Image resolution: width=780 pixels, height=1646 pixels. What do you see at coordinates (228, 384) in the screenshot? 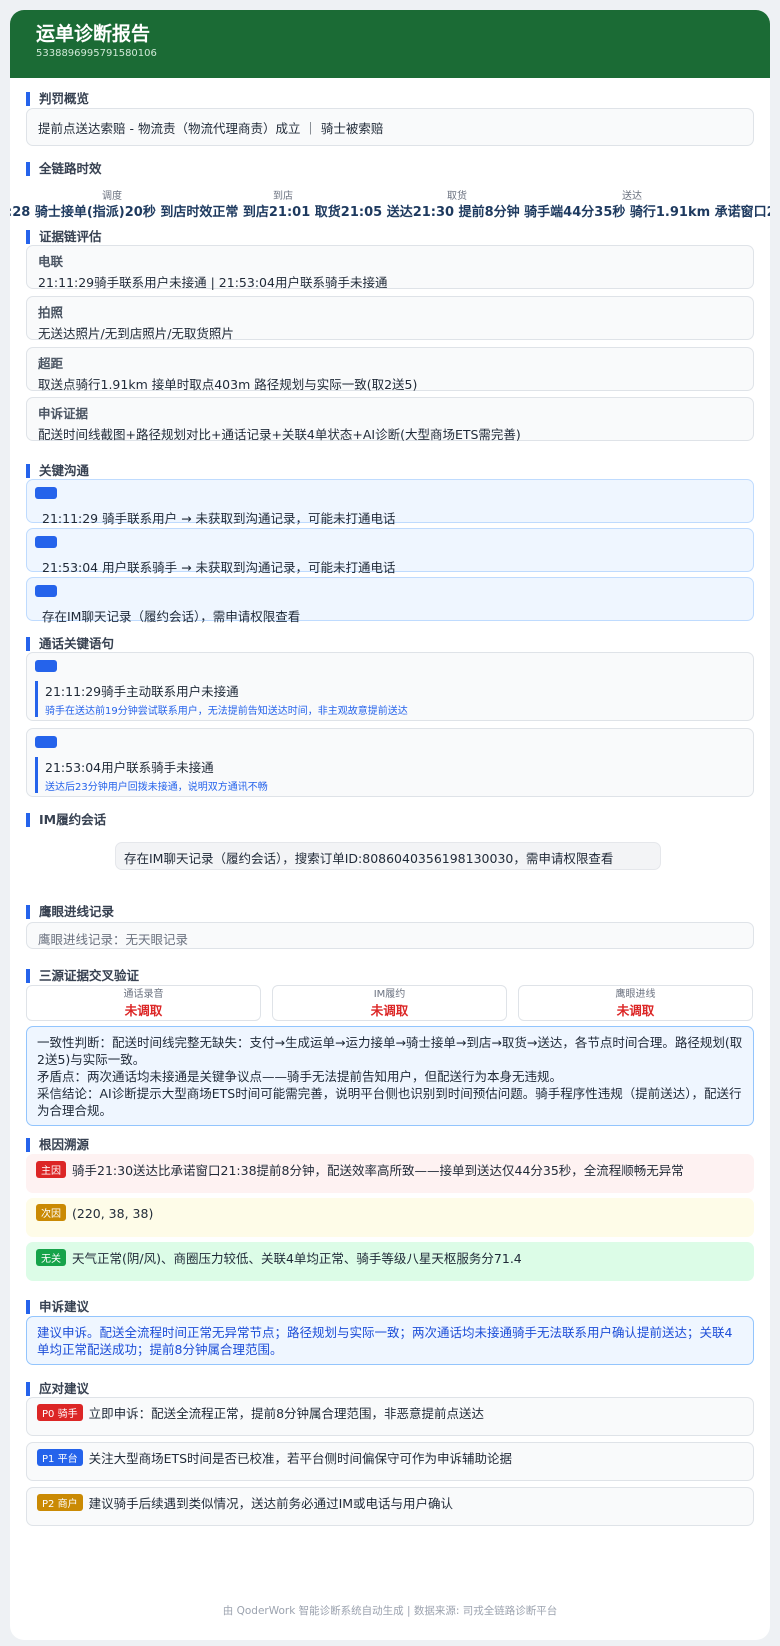
I see `evidence-text: 取送点骑行1.91km 接单时取点403m 路径规划与实际一致(取2送5)` at bounding box center [228, 384].